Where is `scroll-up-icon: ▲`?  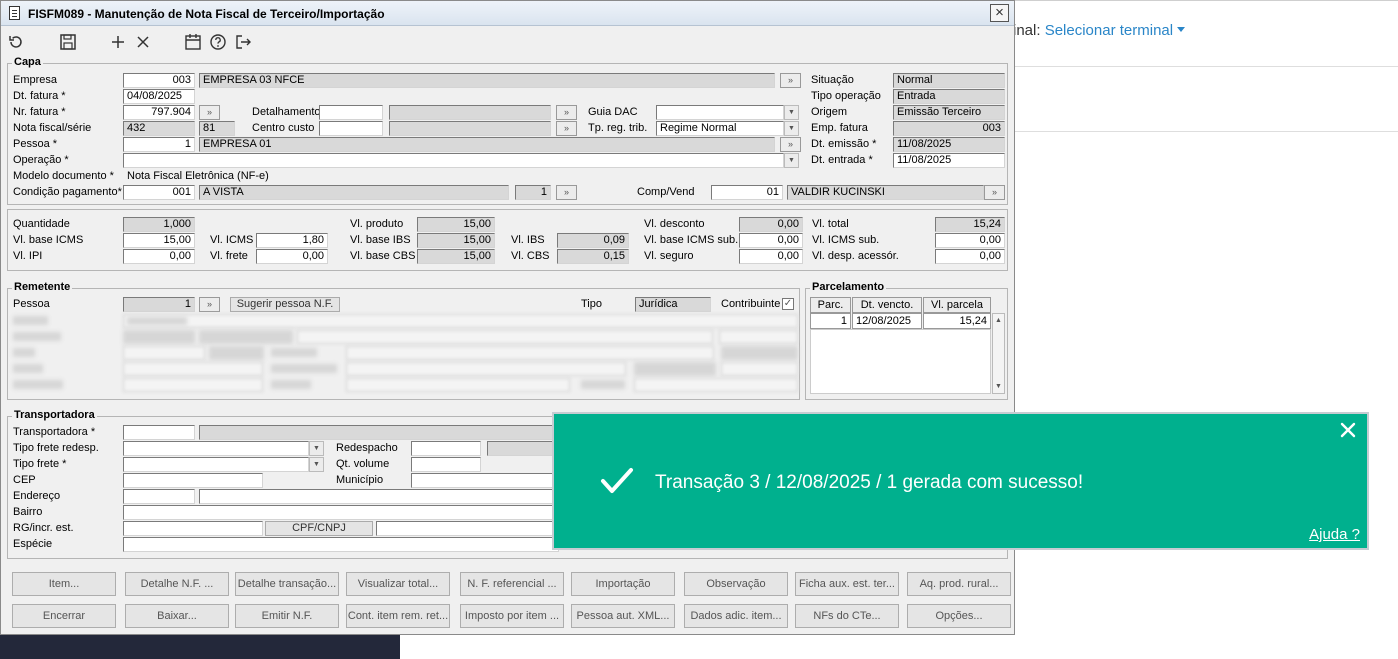
scroll-up-icon: ▲ is located at coordinates (998, 320).